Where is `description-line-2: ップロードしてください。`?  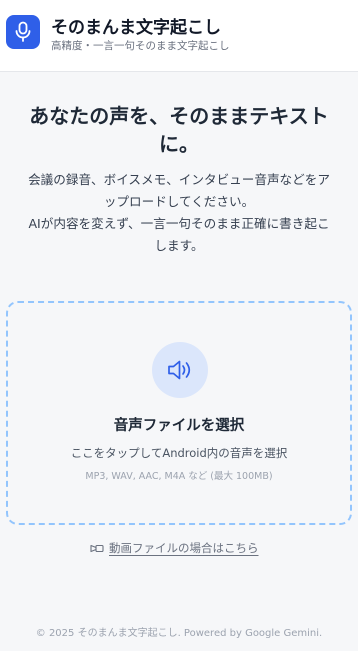 description-line-2: ップロードしてください。 is located at coordinates (179, 201).